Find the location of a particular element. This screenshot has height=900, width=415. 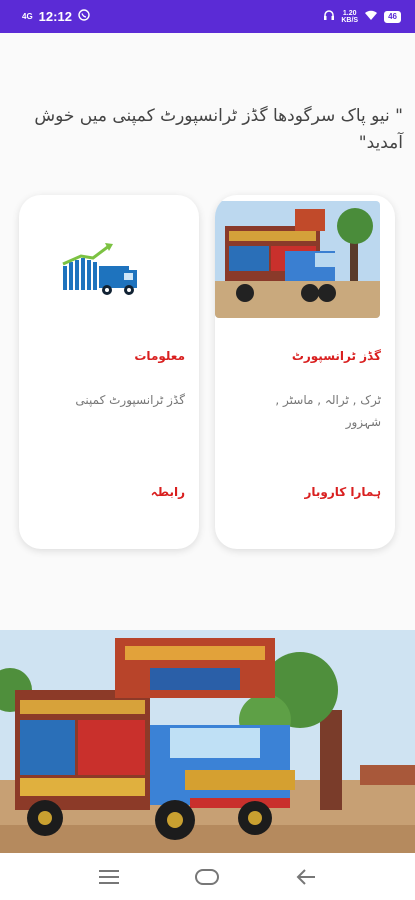

back-icon is located at coordinates (306, 877).